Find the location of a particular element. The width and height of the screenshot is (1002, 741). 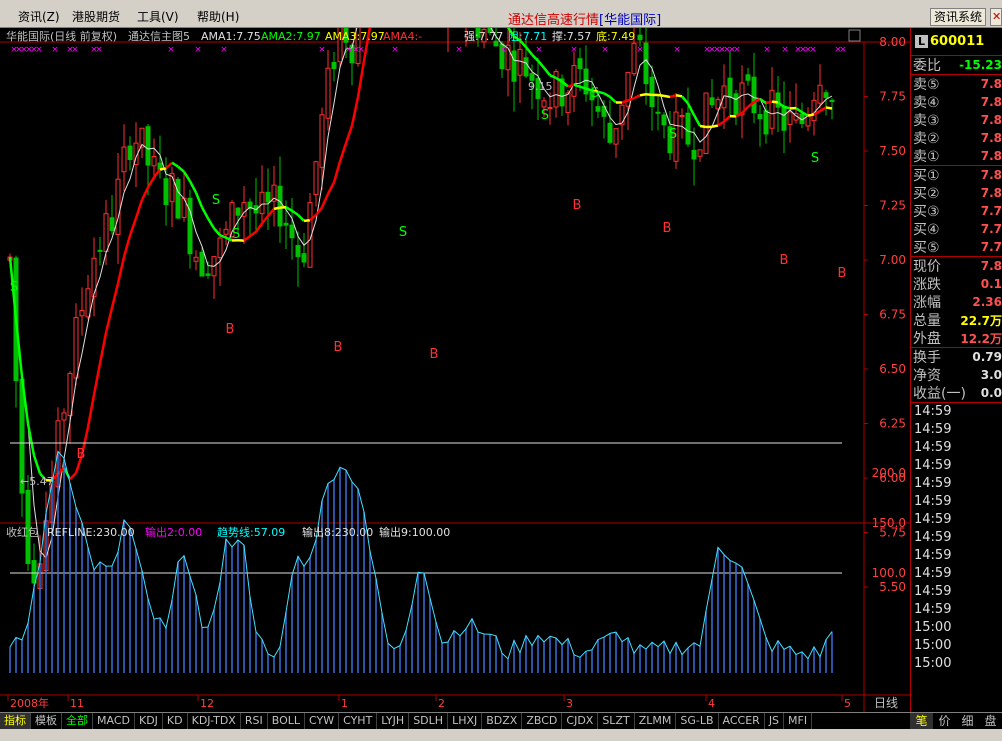

date-label: 2008年 is located at coordinates (29, 703).